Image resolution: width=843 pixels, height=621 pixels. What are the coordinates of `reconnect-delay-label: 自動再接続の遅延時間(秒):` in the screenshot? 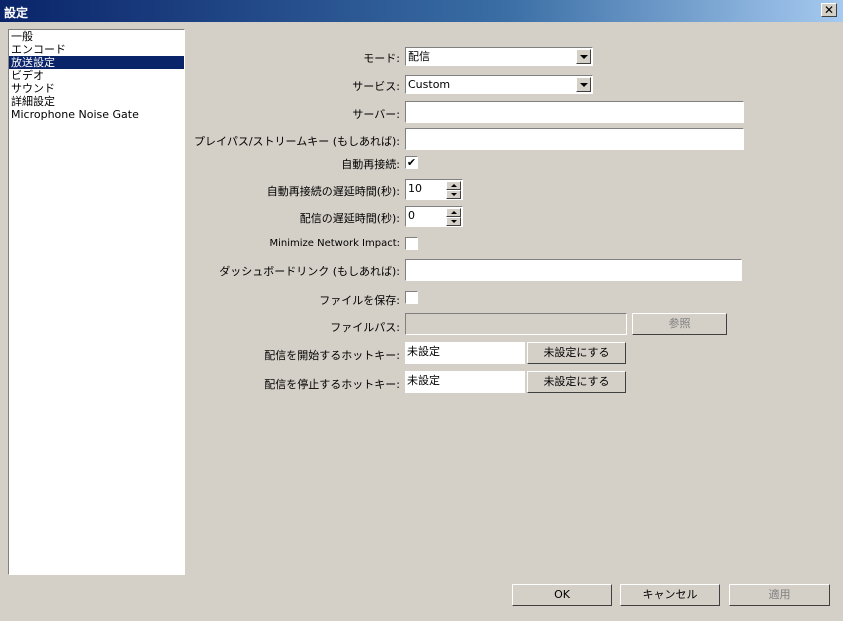 It's located at (333, 191).